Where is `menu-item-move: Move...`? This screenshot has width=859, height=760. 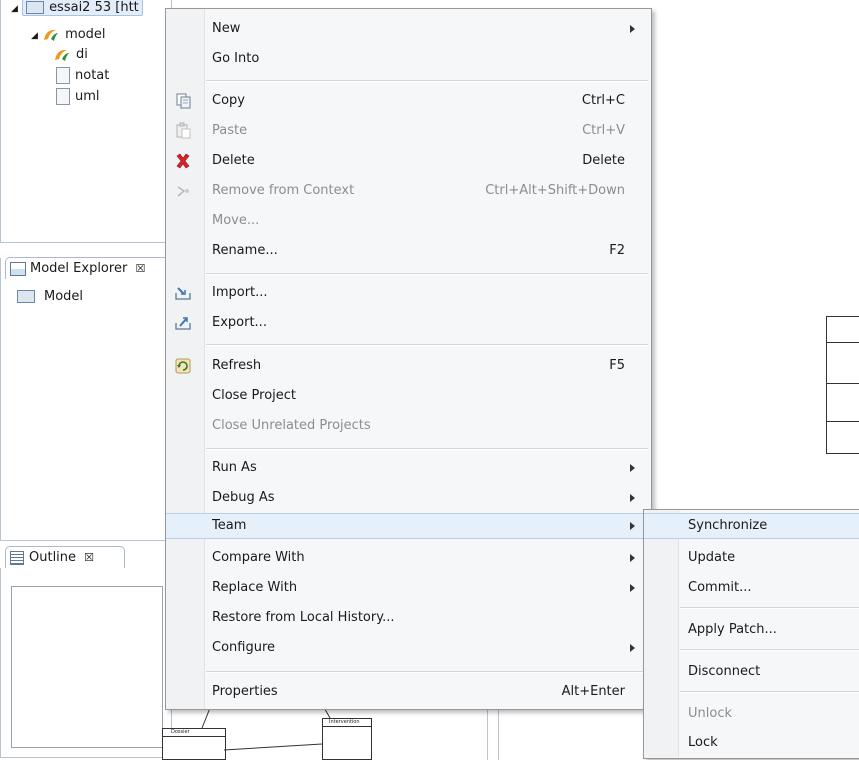
menu-item-move: Move... is located at coordinates (408, 221).